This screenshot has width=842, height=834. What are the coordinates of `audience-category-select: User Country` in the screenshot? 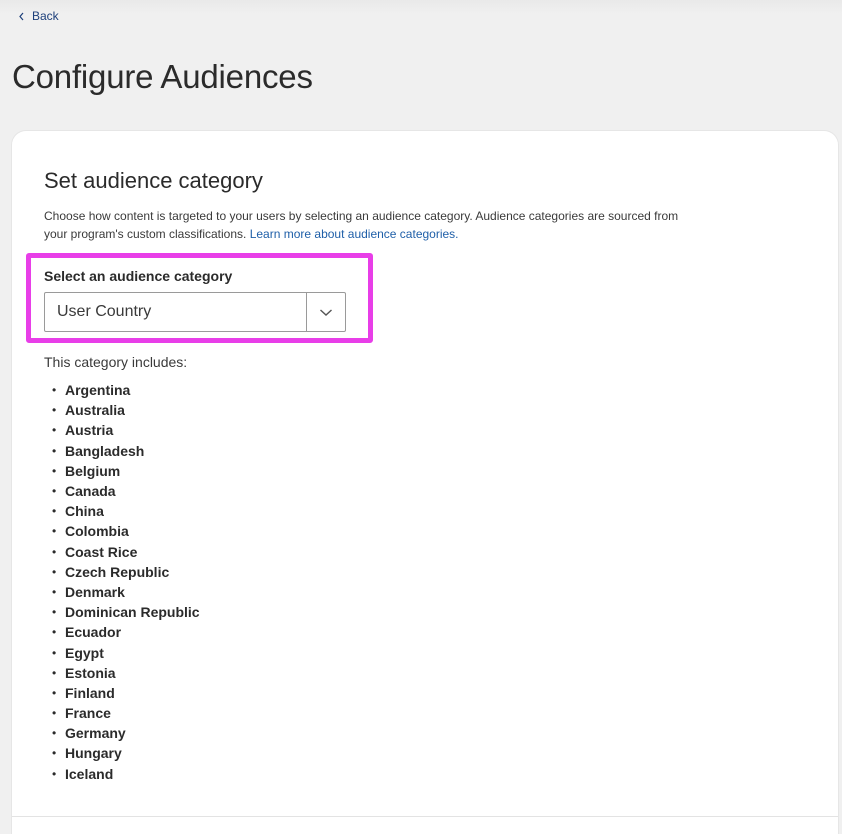 It's located at (195, 312).